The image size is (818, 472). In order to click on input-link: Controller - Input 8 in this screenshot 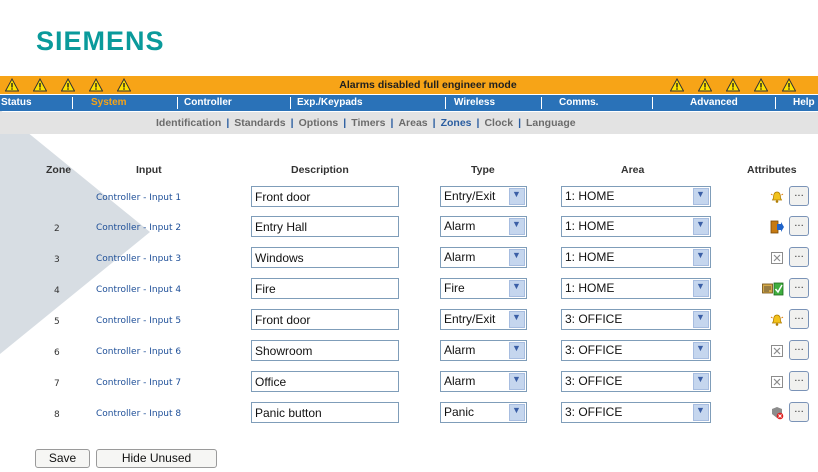, I will do `click(138, 414)`.